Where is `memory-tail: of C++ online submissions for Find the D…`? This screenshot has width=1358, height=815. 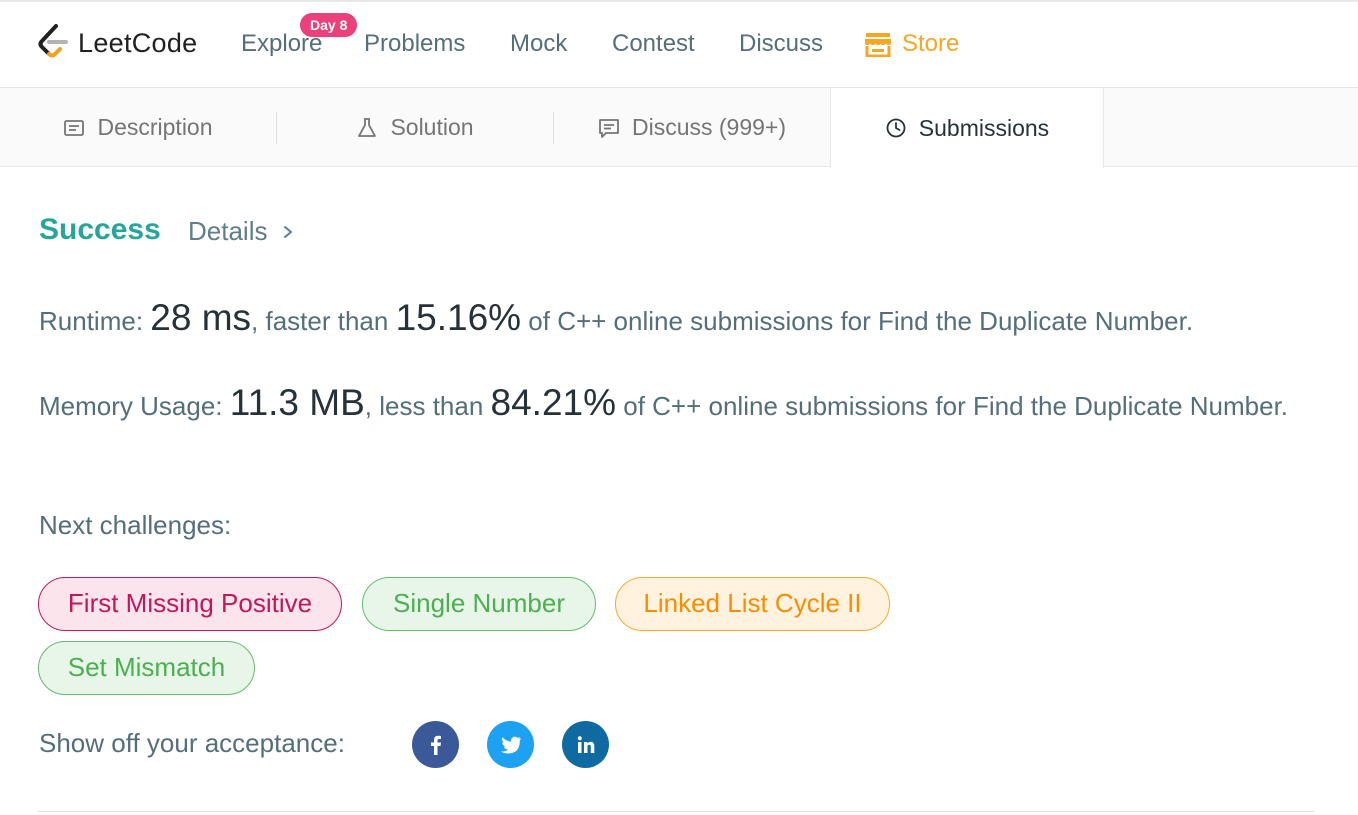
memory-tail: of C++ online submissions for Find the D… is located at coordinates (952, 406).